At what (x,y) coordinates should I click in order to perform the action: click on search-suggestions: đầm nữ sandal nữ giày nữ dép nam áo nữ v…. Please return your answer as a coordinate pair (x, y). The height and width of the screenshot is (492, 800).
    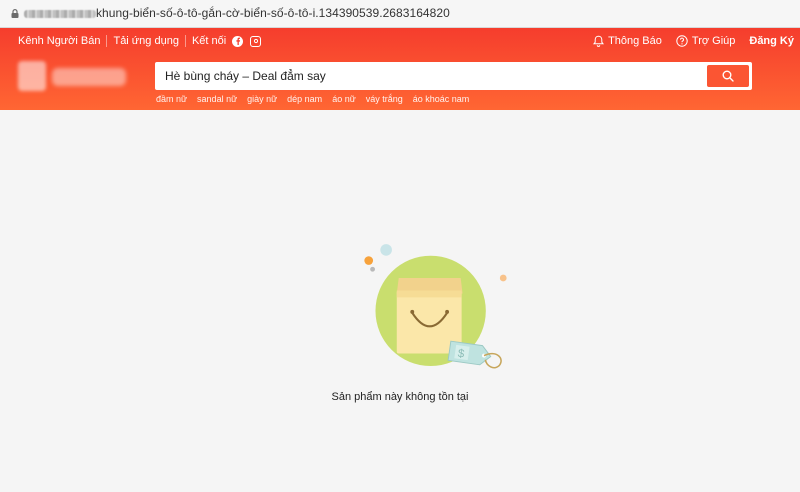
    Looking at the image, I should click on (317, 99).